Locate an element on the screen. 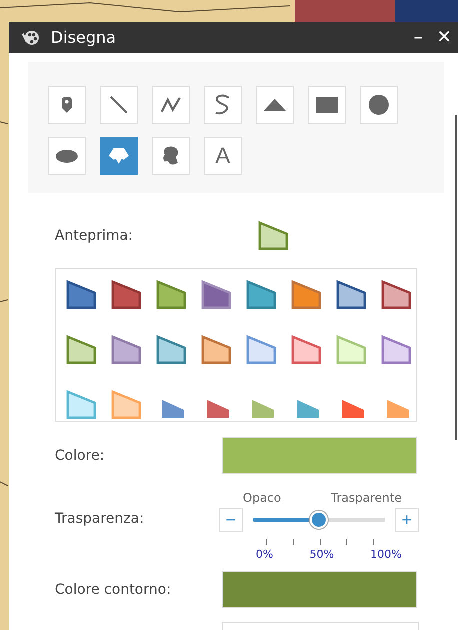  circle-tool-button is located at coordinates (379, 105).